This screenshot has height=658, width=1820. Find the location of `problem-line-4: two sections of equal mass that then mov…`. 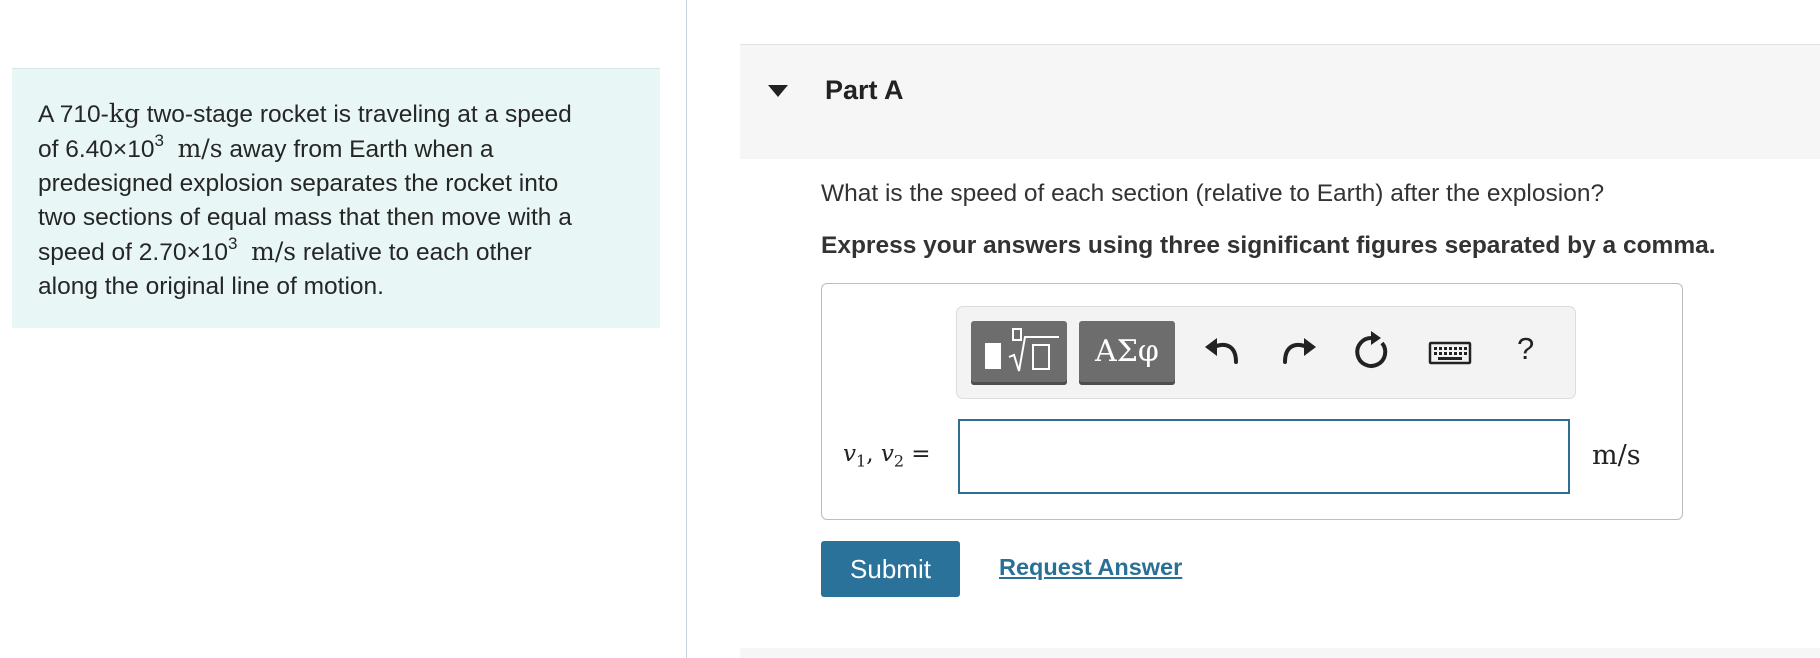

problem-line-4: two sections of equal mass that then mov… is located at coordinates (305, 217).